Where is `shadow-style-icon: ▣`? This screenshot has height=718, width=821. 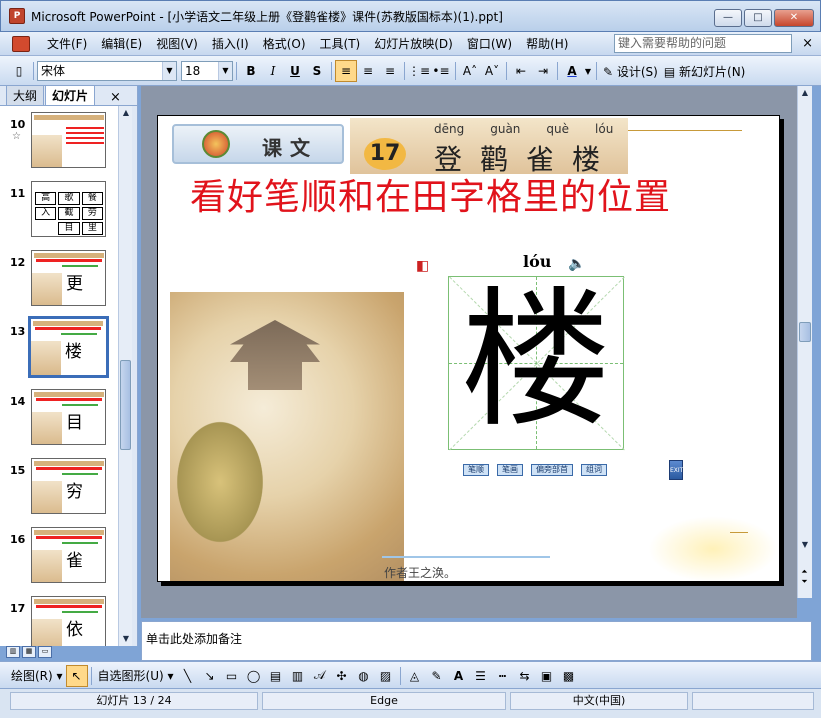
shadow-style-icon: ▣ is located at coordinates (547, 676).